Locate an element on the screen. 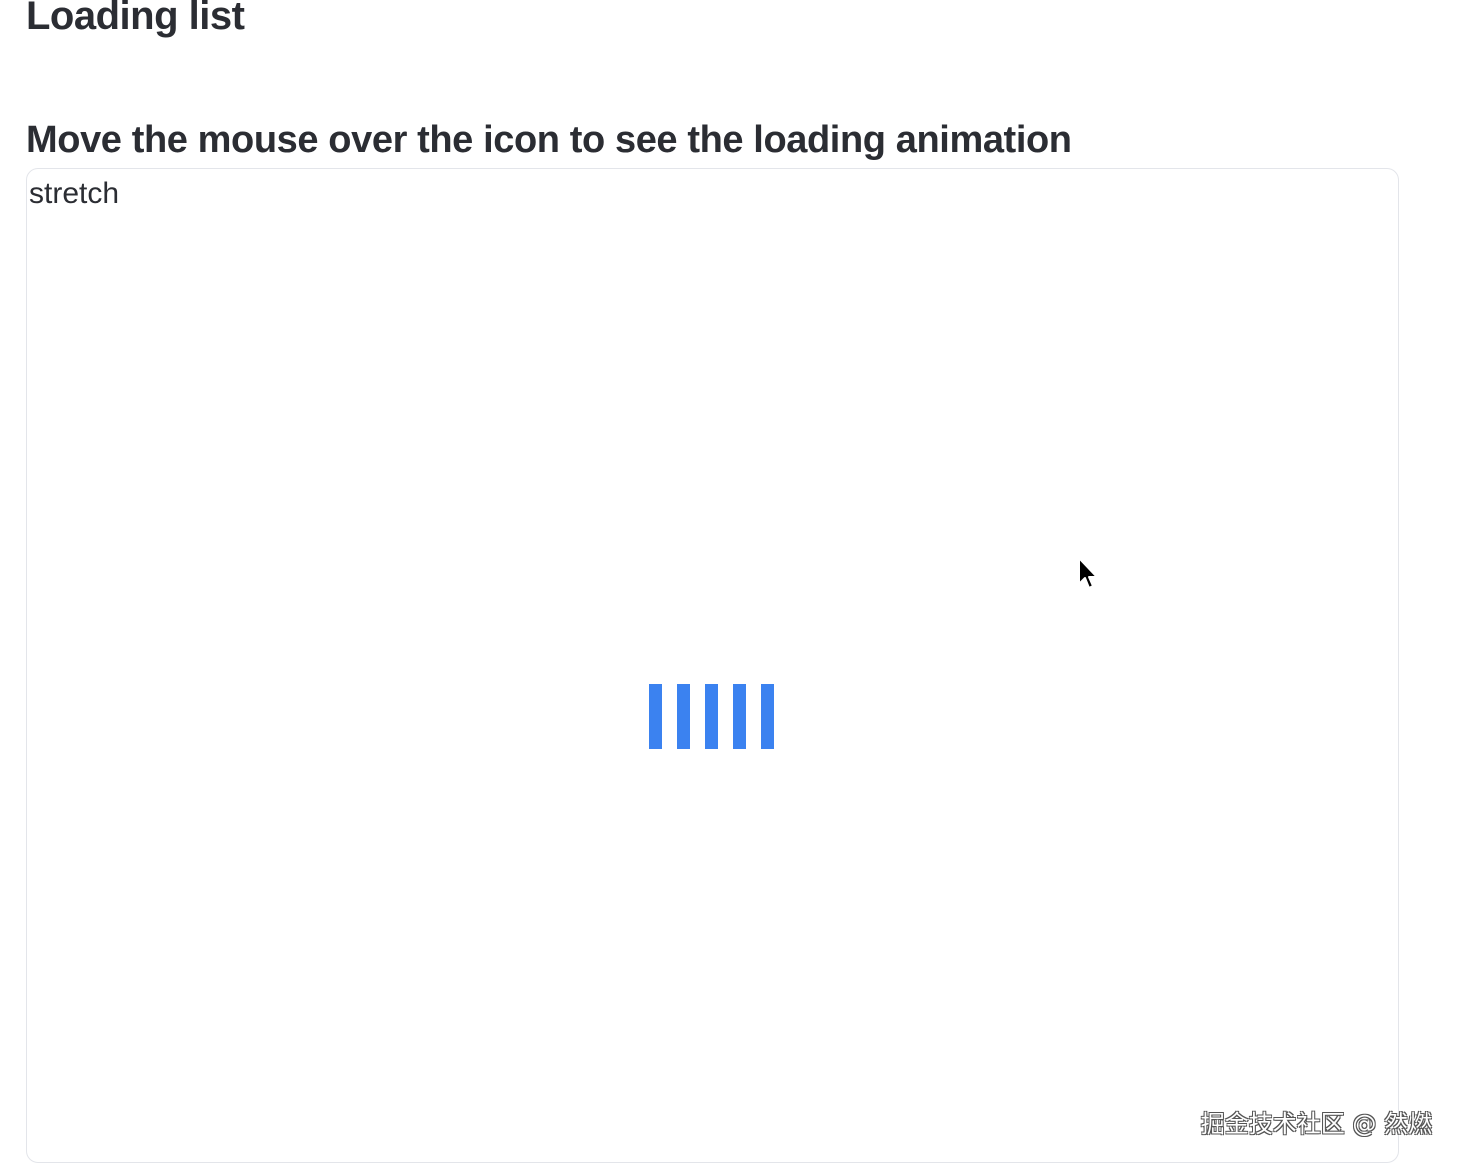  stretch-loading-icon is located at coordinates (711, 716).